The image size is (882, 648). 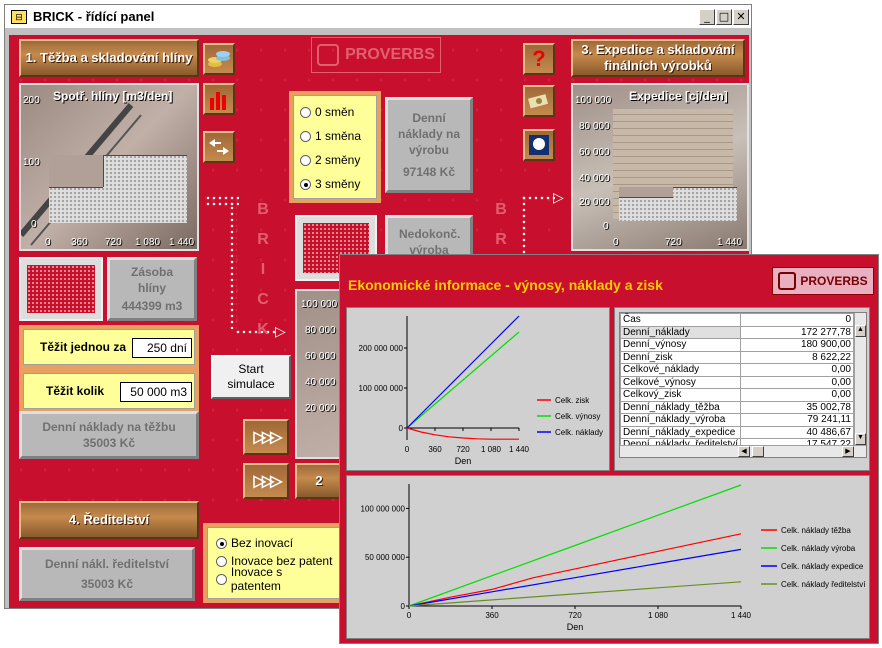 What do you see at coordinates (109, 58) in the screenshot?
I see `section-tezba-header: 1. Těžba a skladování hlíny` at bounding box center [109, 58].